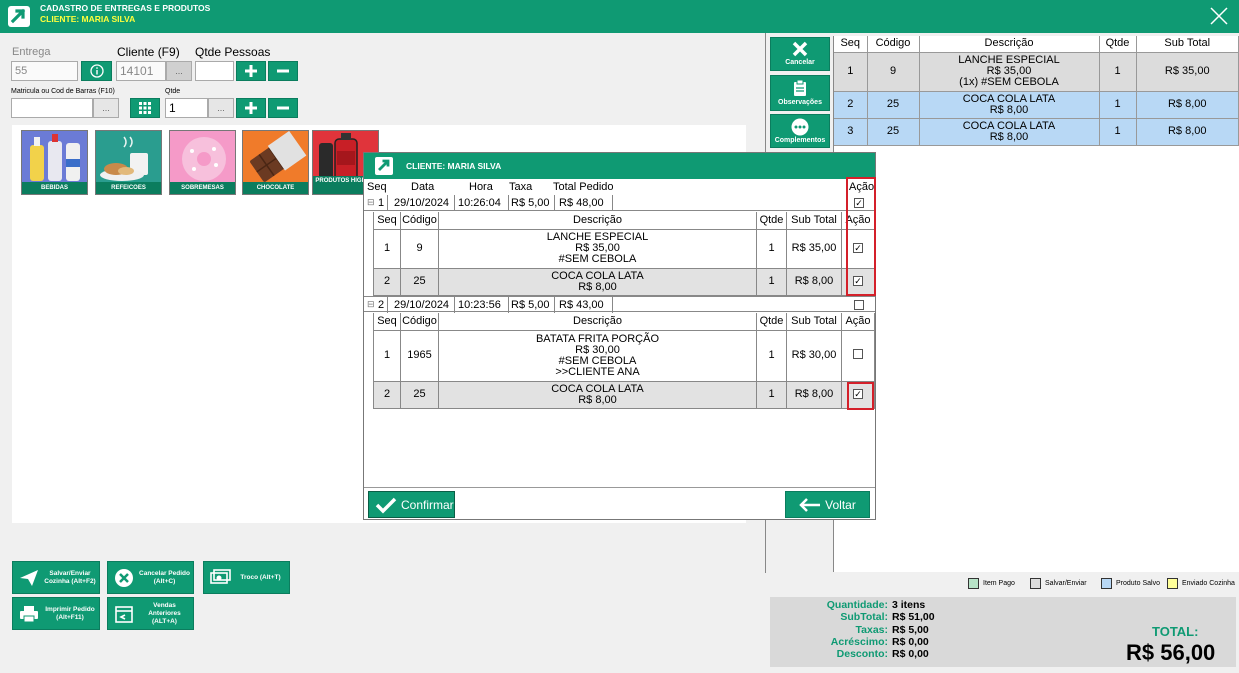  Describe the element at coordinates (479, 203) in the screenshot. I see `order-hora: 10:26:04` at that location.